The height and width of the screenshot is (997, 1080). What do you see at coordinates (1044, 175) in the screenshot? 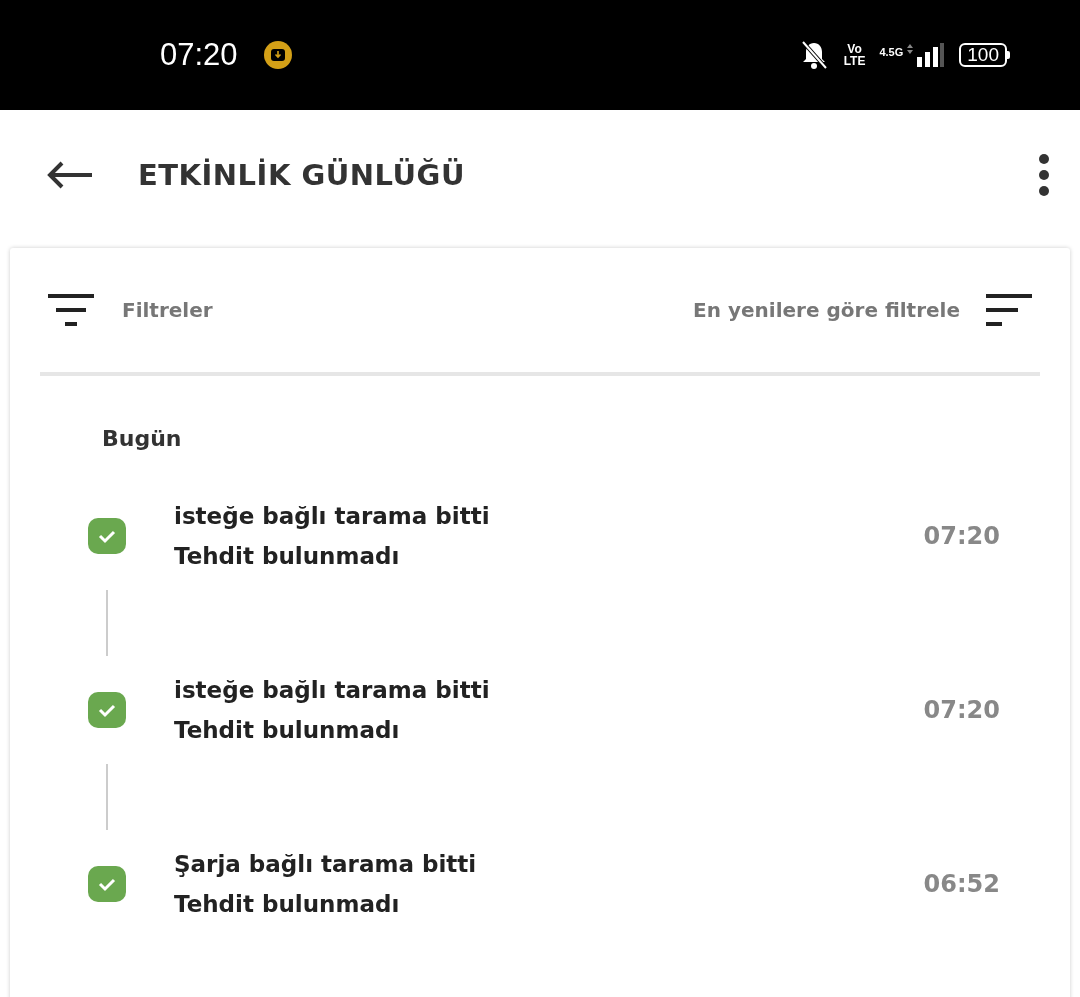
I see `more-options-button` at bounding box center [1044, 175].